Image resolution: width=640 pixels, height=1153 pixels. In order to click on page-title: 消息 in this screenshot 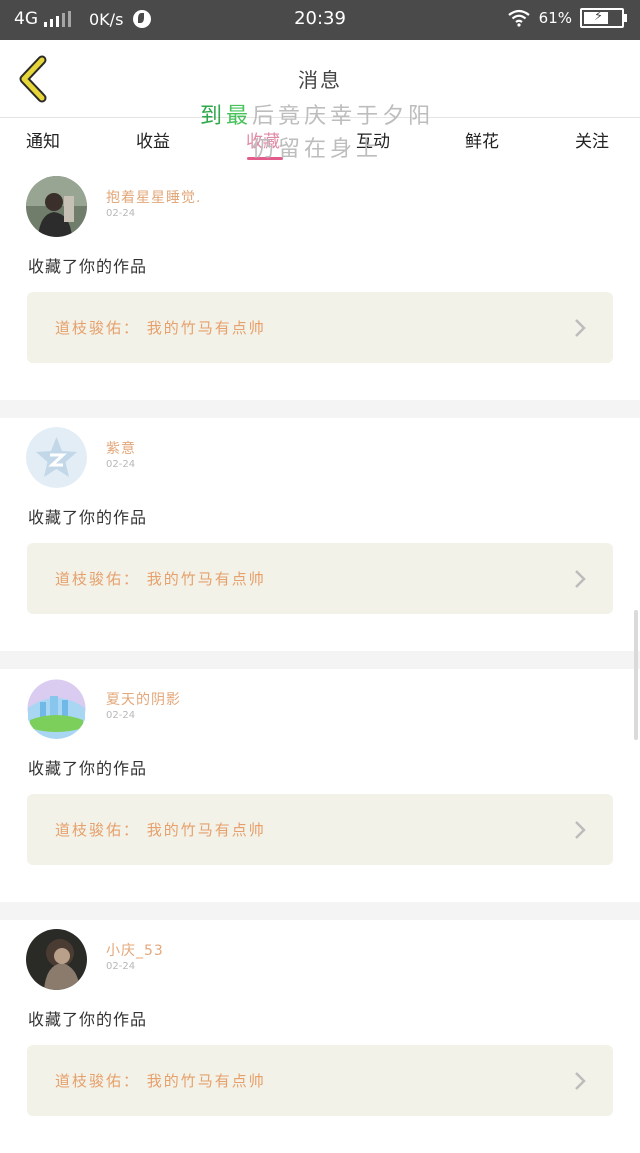, I will do `click(320, 80)`.